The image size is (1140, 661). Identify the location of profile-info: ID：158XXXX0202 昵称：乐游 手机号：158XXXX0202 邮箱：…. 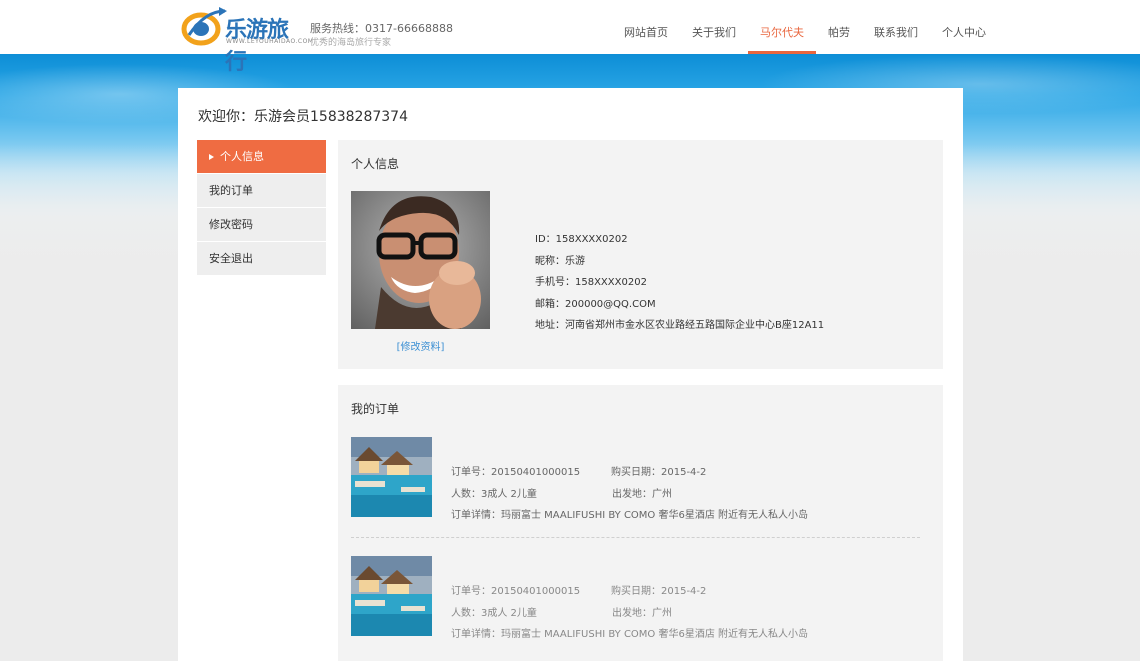
(679, 283).